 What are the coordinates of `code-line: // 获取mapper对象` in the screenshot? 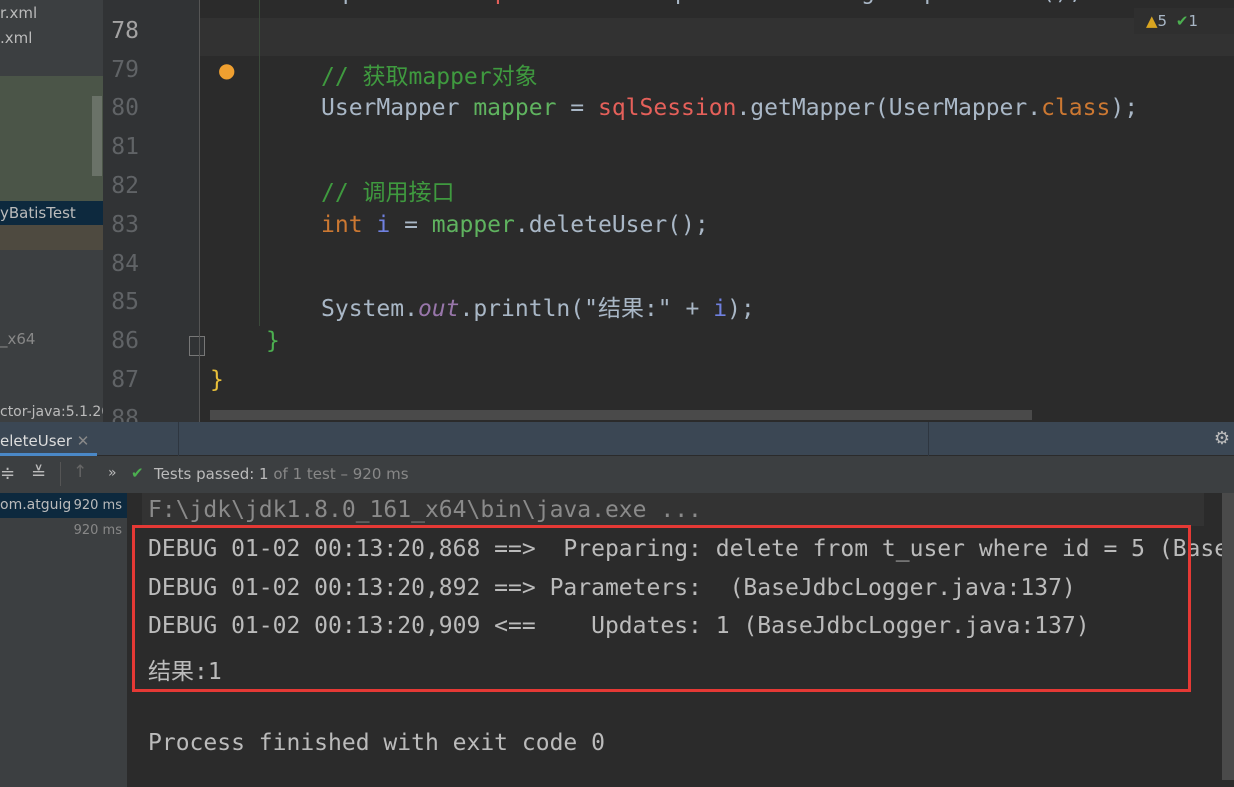 It's located at (429, 74).